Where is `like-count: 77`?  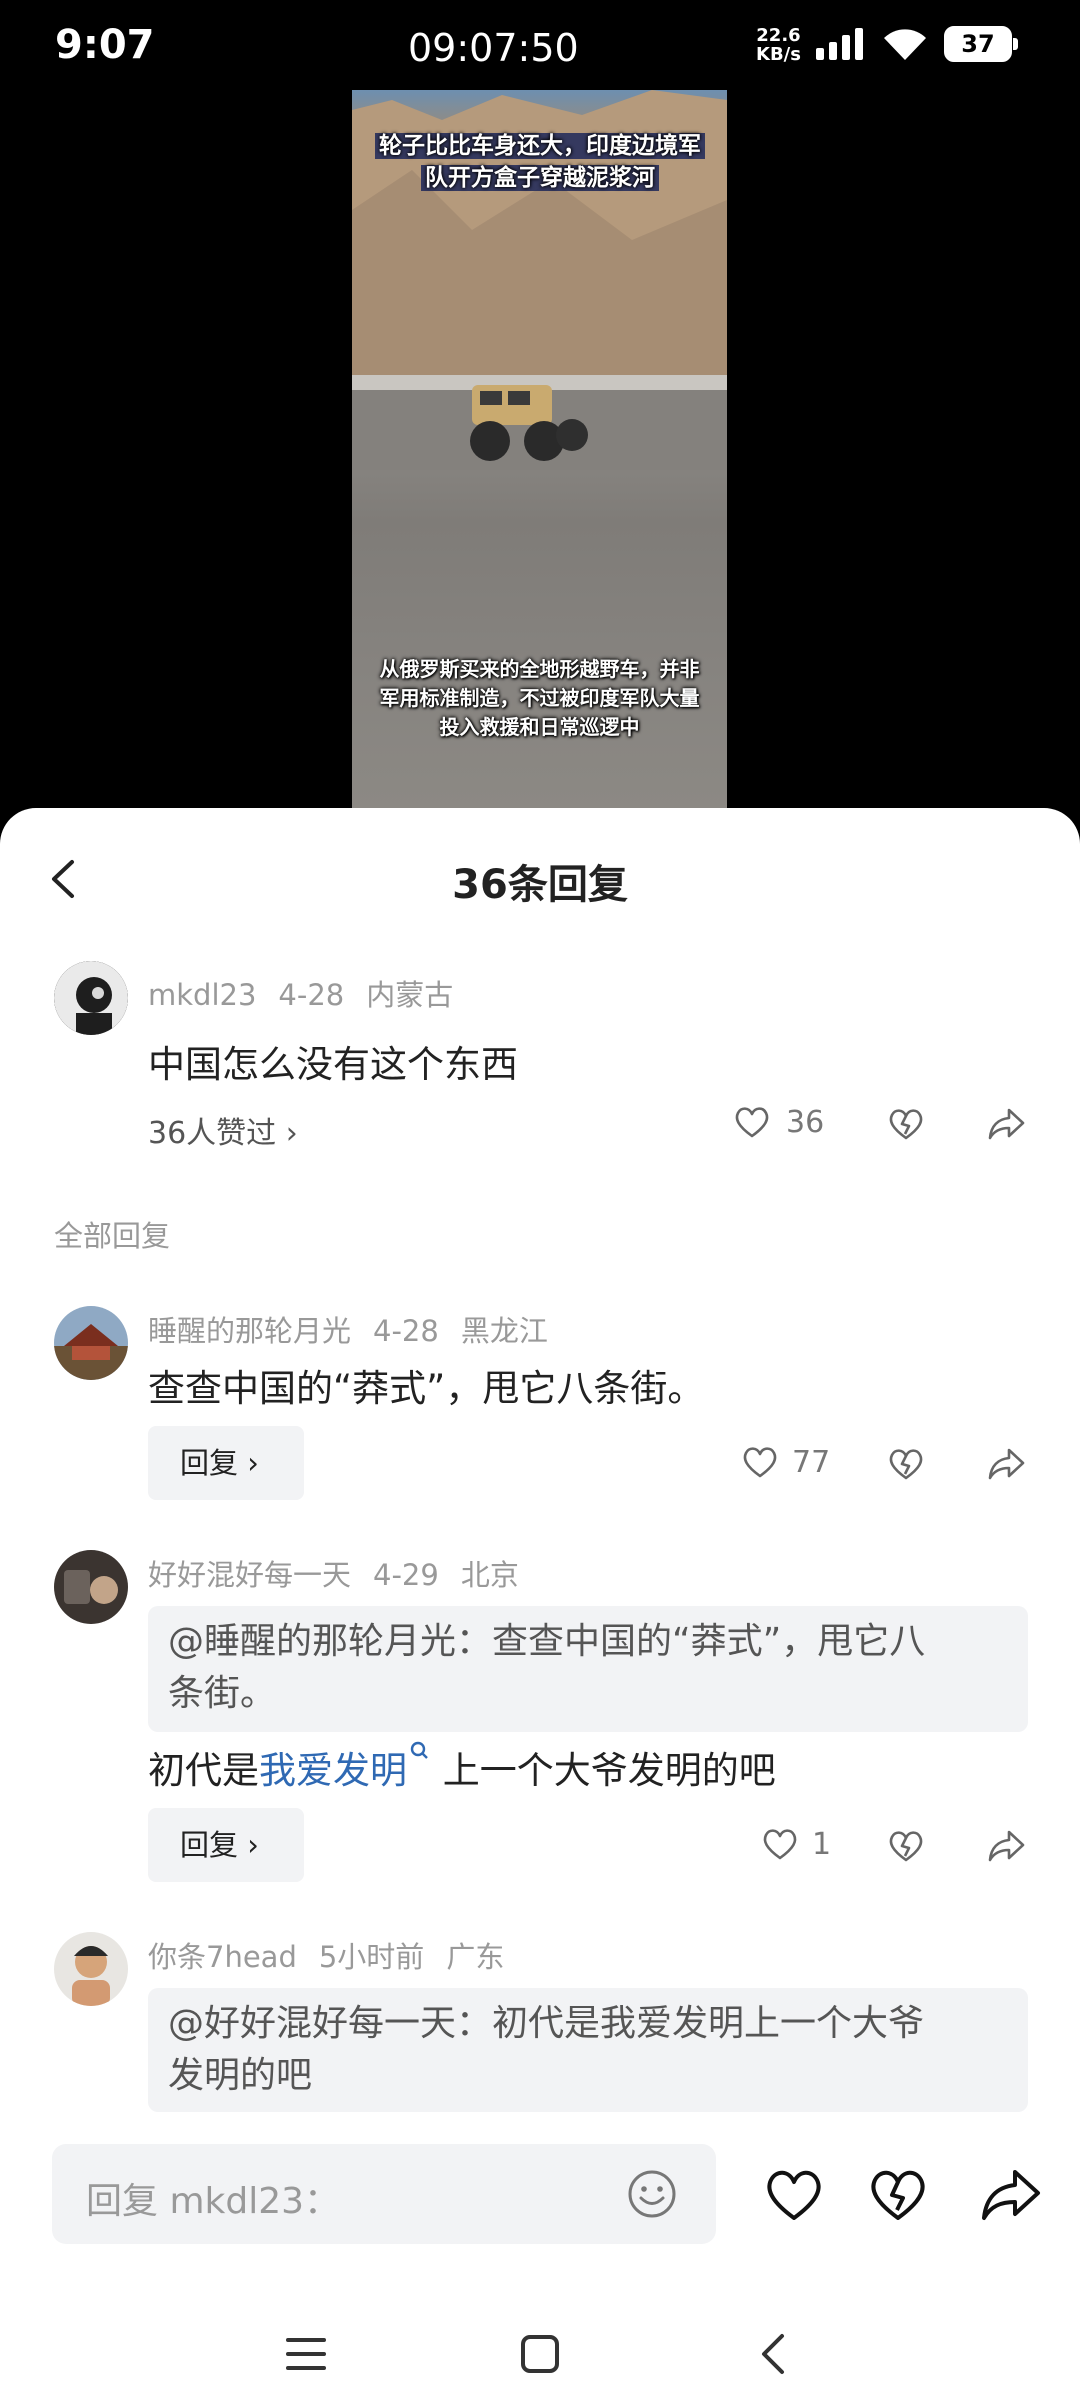 like-count: 77 is located at coordinates (811, 1462).